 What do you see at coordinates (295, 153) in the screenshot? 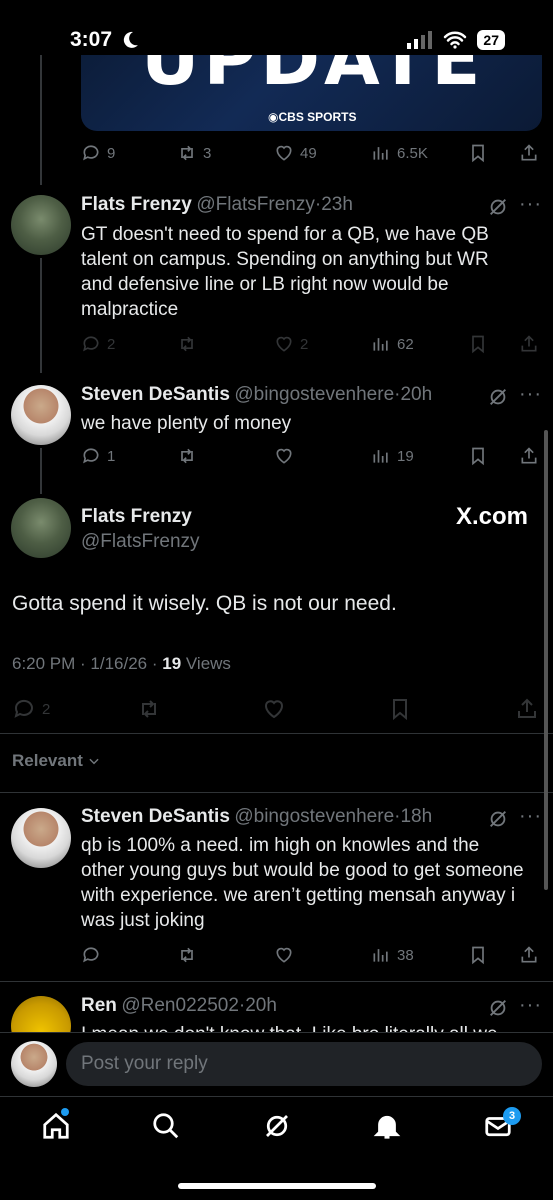
I see `like-button: 49` at bounding box center [295, 153].